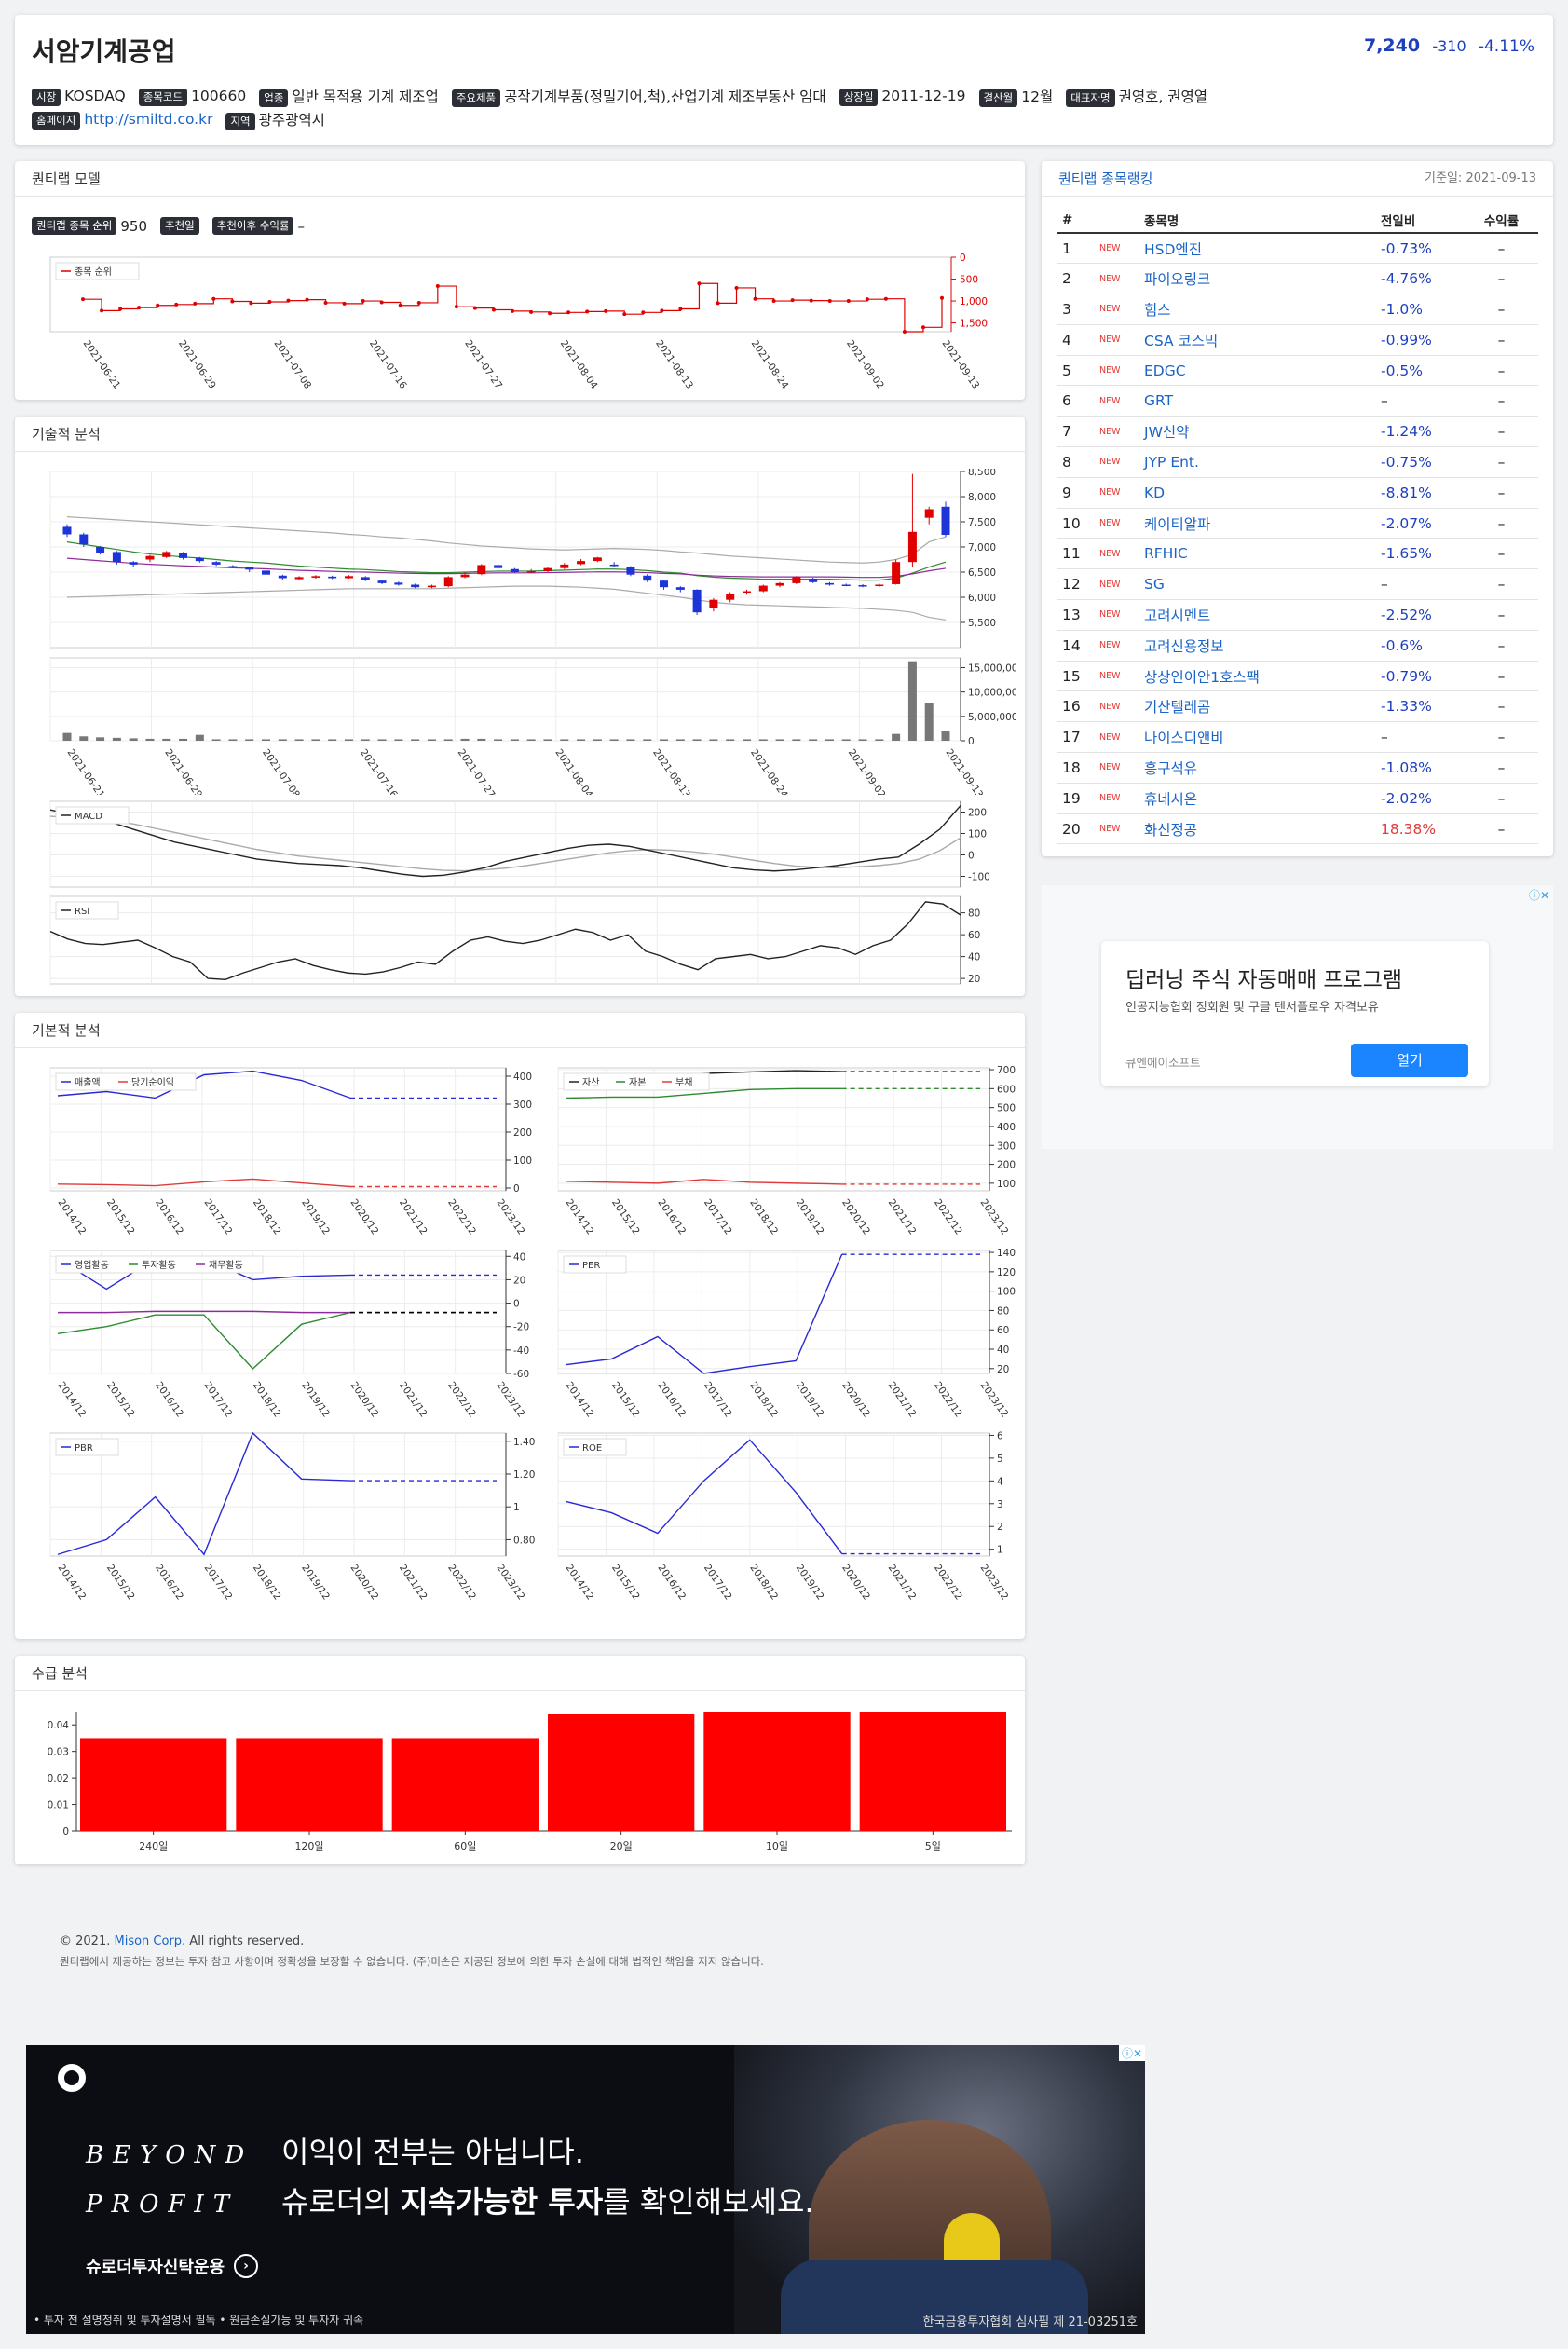 This screenshot has height=2349, width=1568. What do you see at coordinates (226, 1265) in the screenshot?
I see `legend-label: 재무활동` at bounding box center [226, 1265].